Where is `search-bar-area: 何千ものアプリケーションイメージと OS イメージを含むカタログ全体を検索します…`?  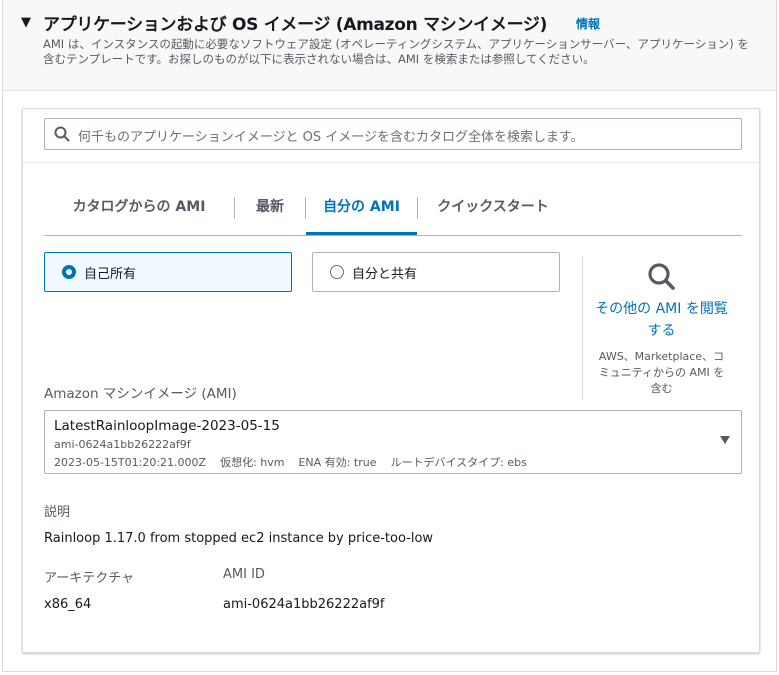
search-bar-area: 何千ものアプリケーションイメージと OS イメージを含むカタログ全体を検索します… is located at coordinates (391, 136).